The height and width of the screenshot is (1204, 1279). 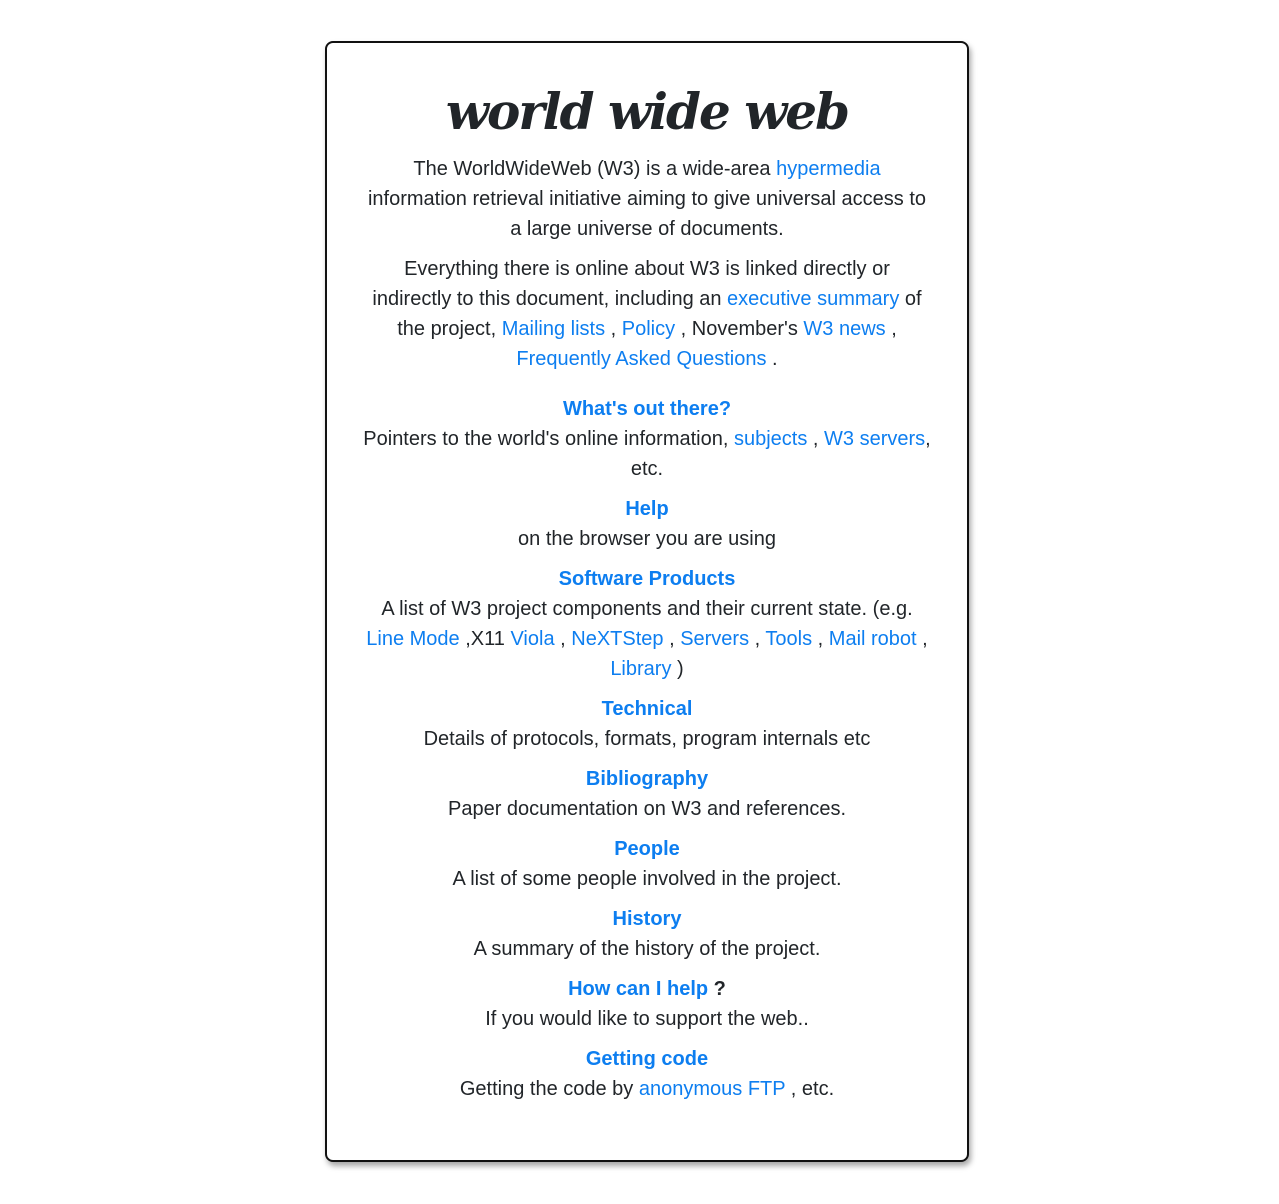 I want to click on software-text-8: ), so click(x=677, y=669).